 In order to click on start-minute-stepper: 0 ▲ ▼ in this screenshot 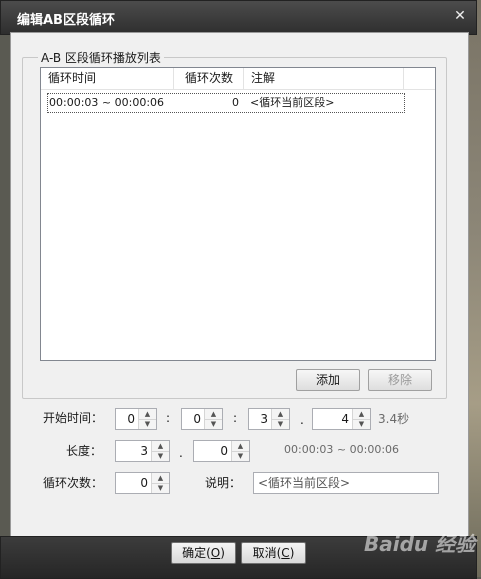, I will do `click(202, 419)`.